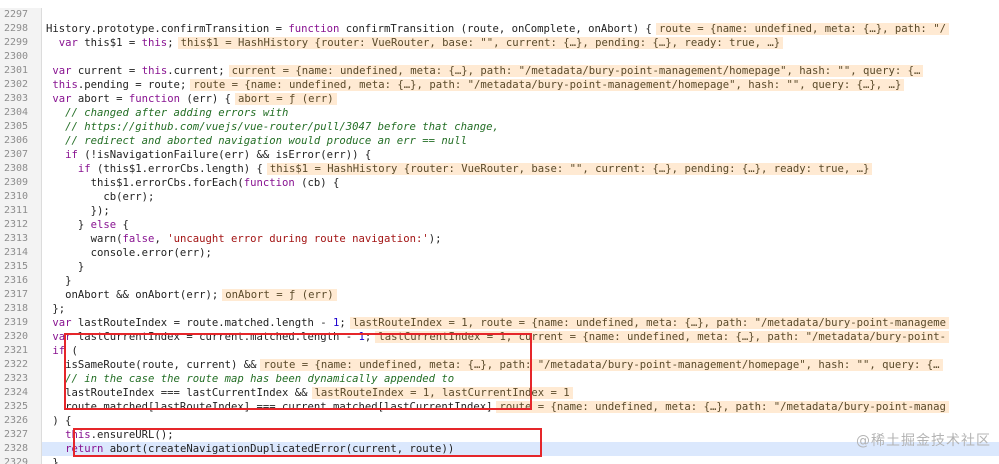  What do you see at coordinates (317, 183) in the screenshot?
I see `code-token: (cb) {` at bounding box center [317, 183].